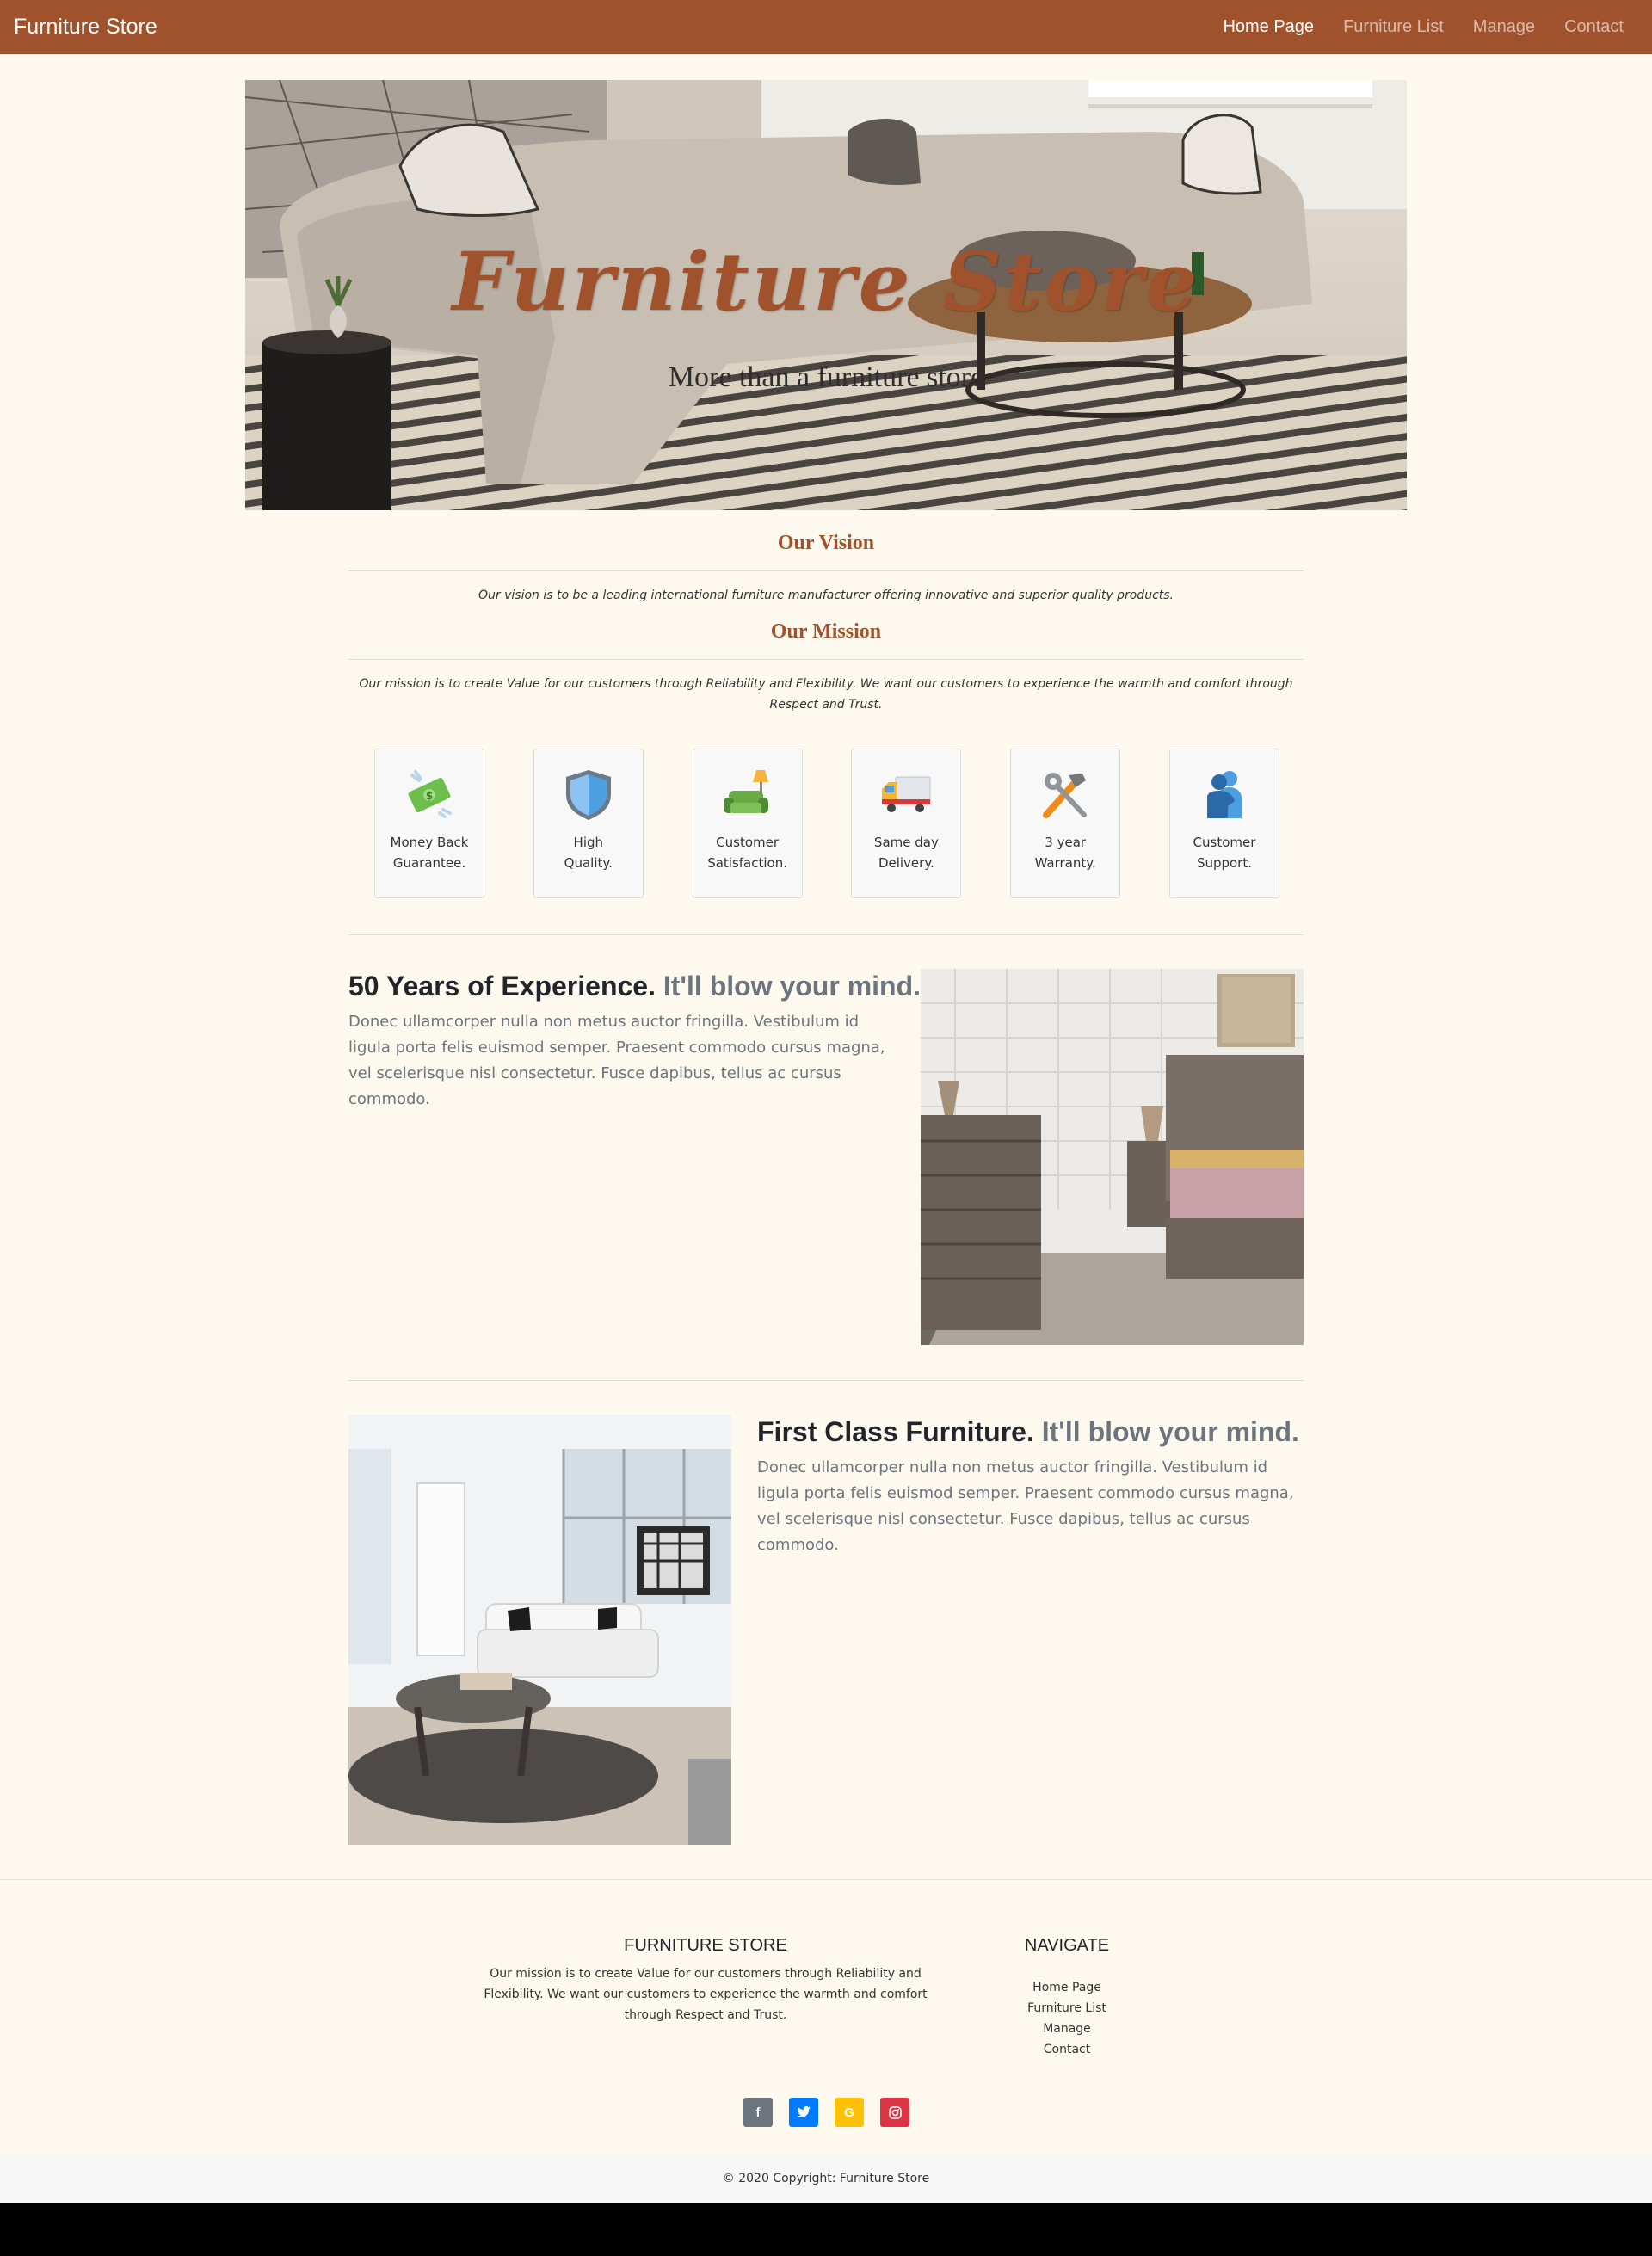 The width and height of the screenshot is (1652, 2256). Describe the element at coordinates (849, 2112) in the screenshot. I see `google-icon: G` at that location.